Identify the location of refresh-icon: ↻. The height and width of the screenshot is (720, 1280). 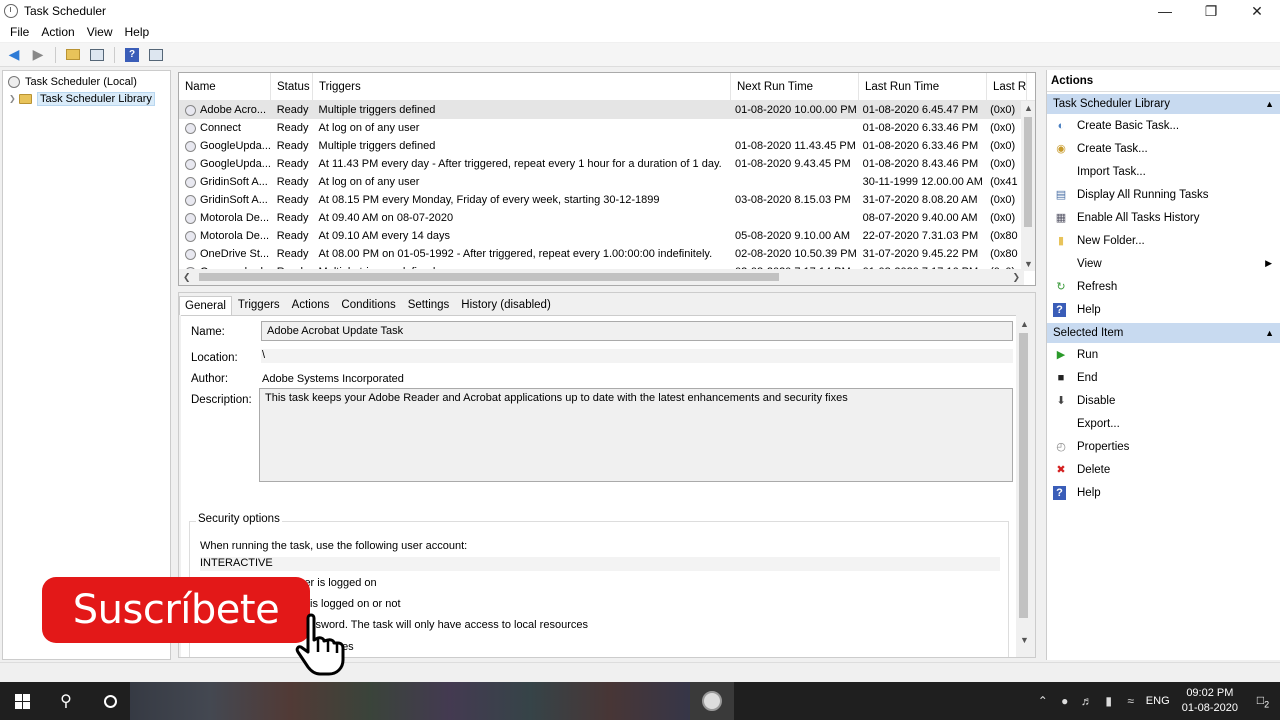
(1061, 287).